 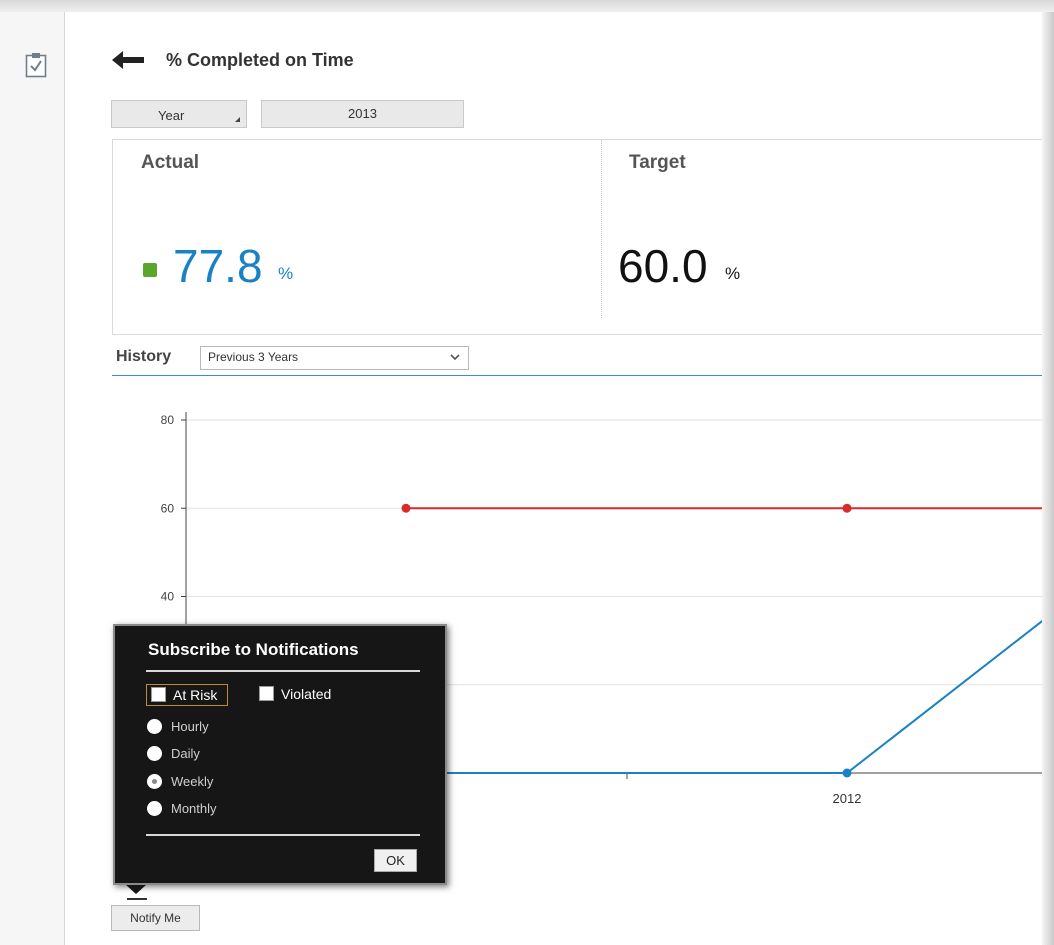 I want to click on radio-label: Daily, so click(x=185, y=753).